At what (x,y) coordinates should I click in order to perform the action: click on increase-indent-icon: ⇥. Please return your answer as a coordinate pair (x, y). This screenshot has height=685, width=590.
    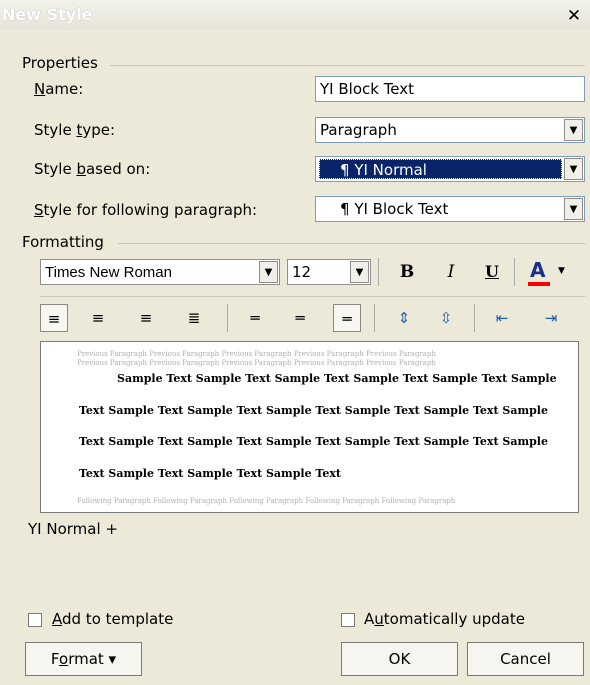
    Looking at the image, I should click on (551, 318).